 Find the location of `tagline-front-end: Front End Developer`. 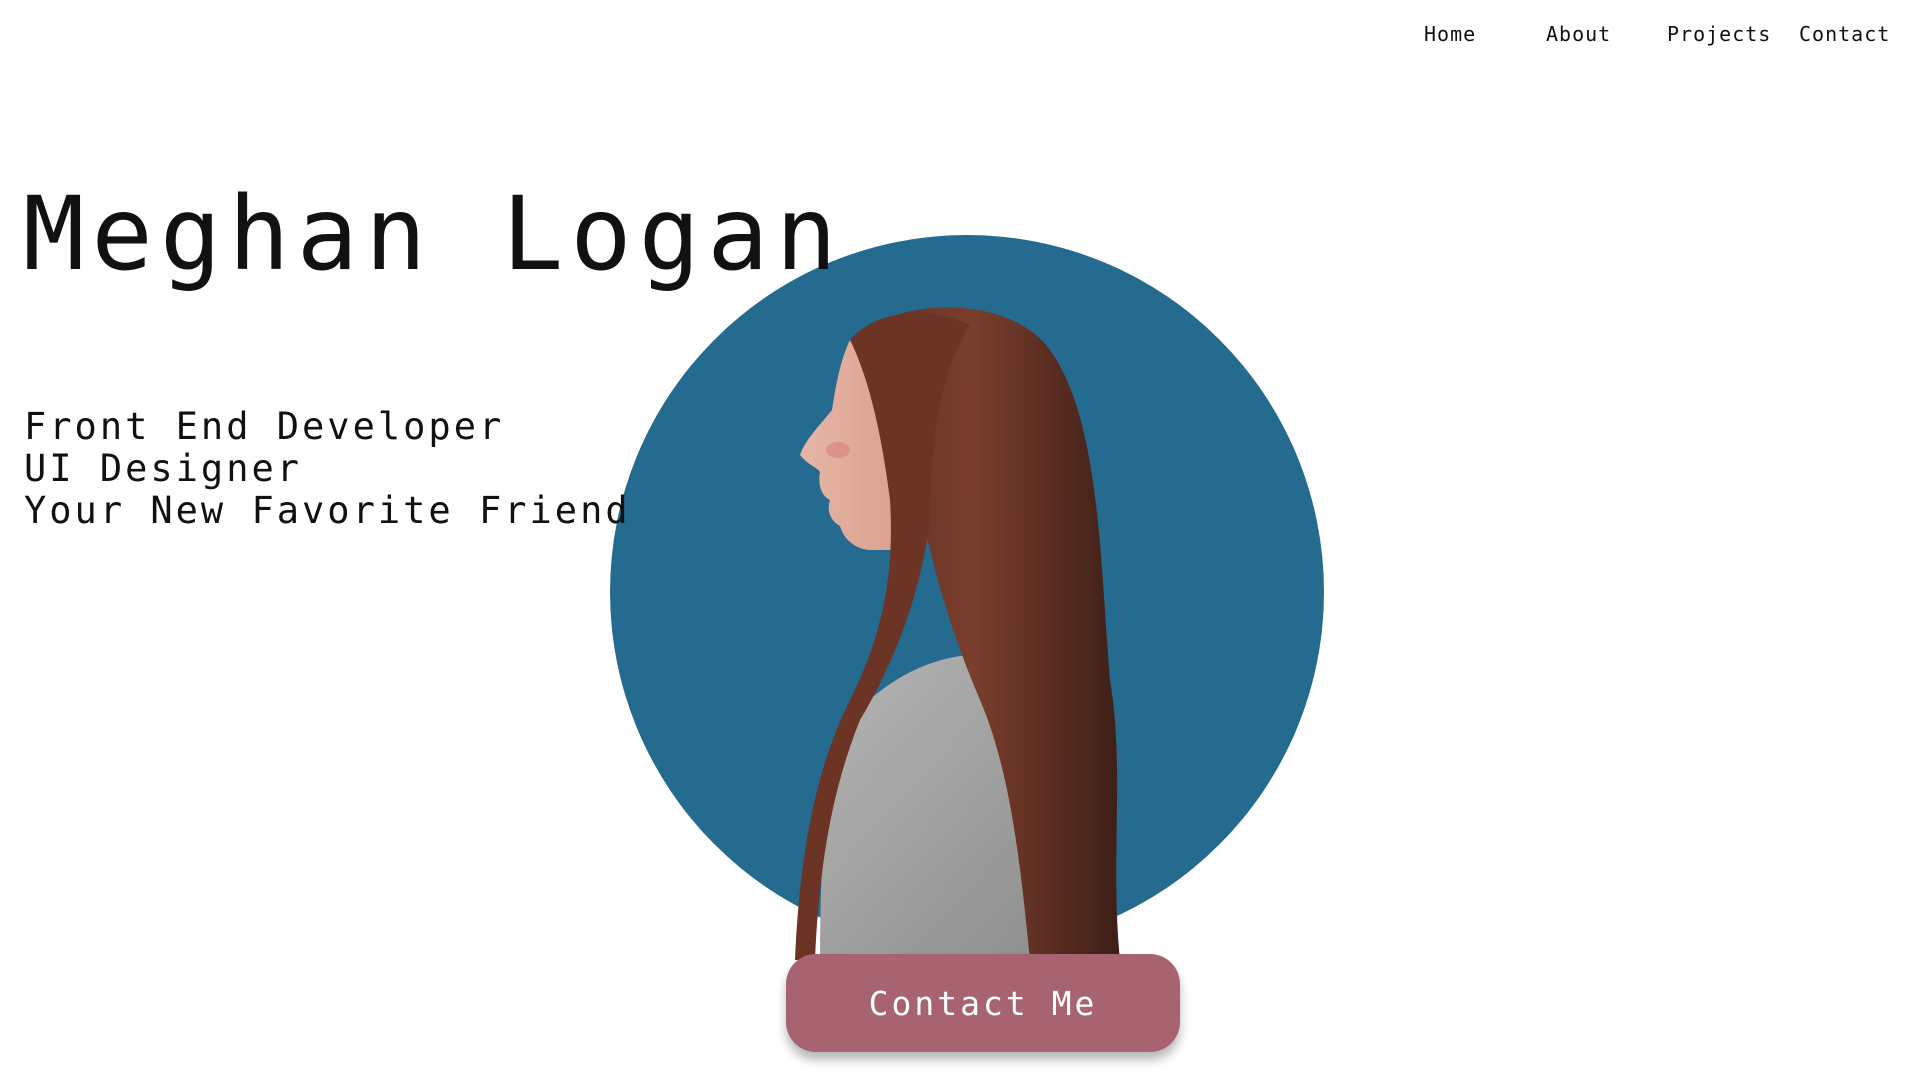

tagline-front-end: Front End Developer is located at coordinates (264, 426).